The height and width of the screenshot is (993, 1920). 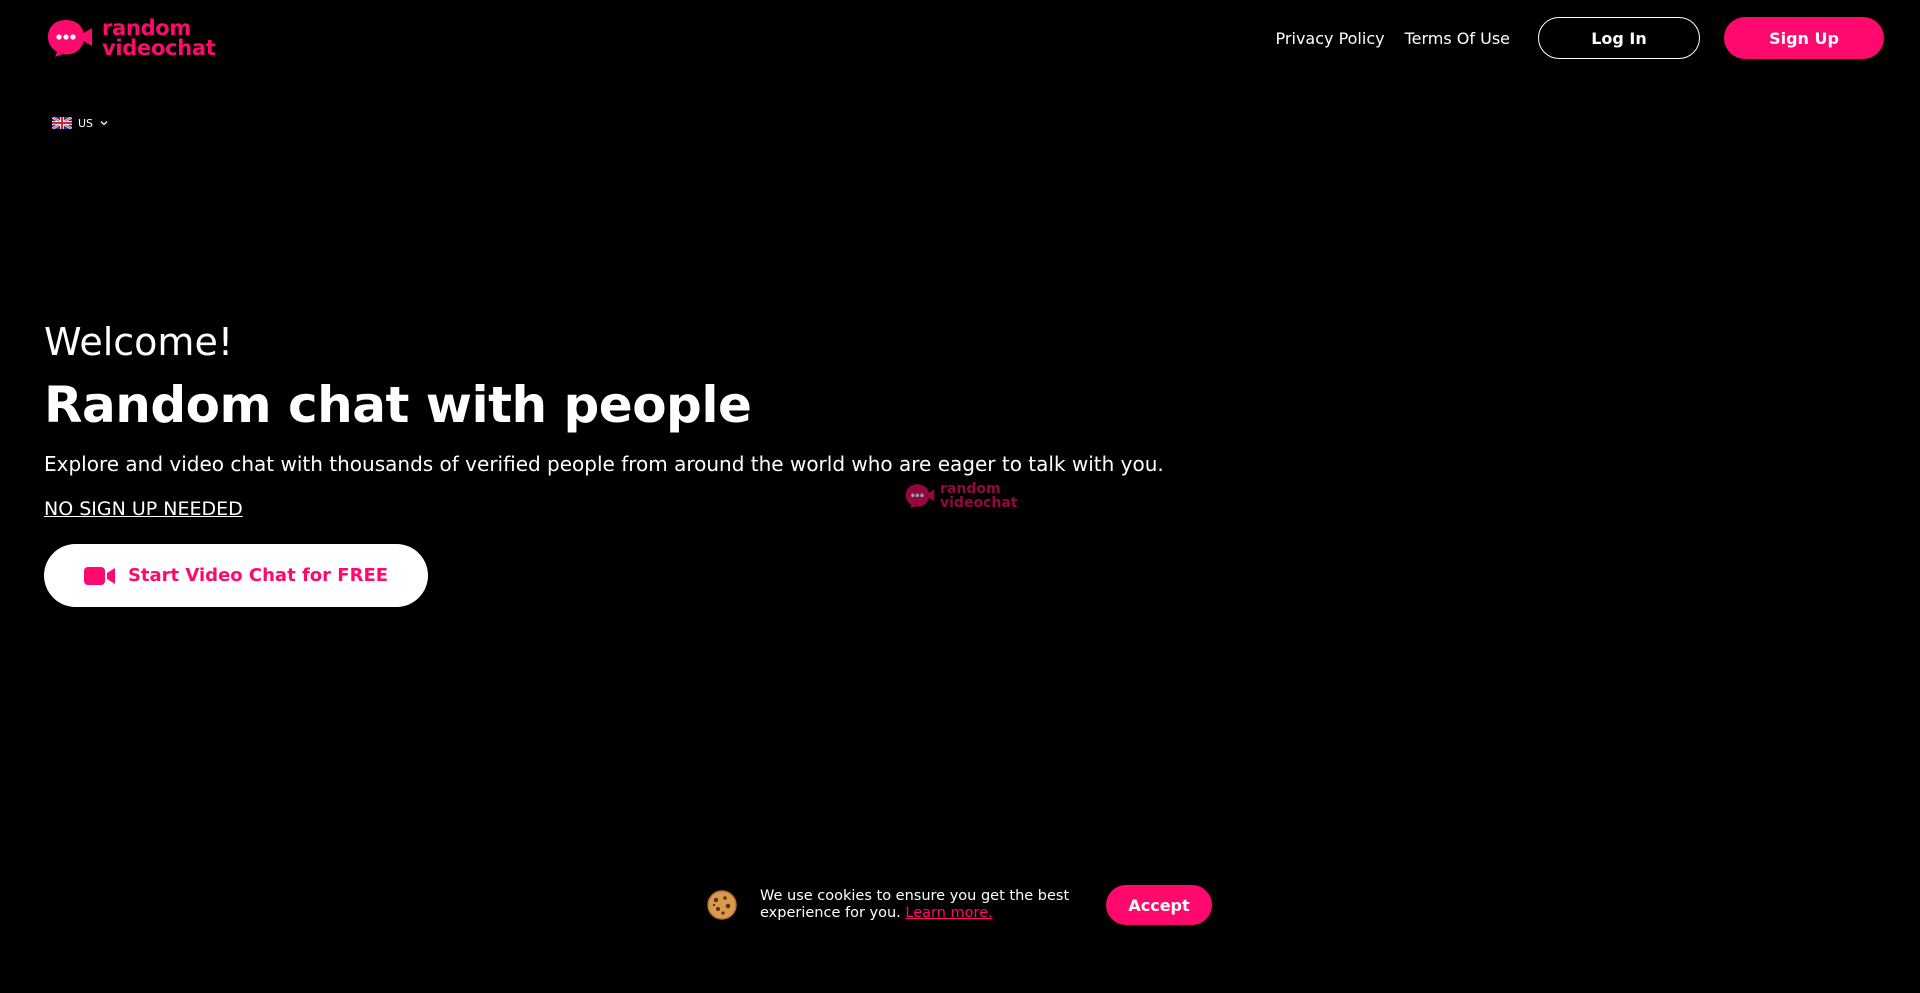 What do you see at coordinates (62, 123) in the screenshot?
I see `uk-flag-icon` at bounding box center [62, 123].